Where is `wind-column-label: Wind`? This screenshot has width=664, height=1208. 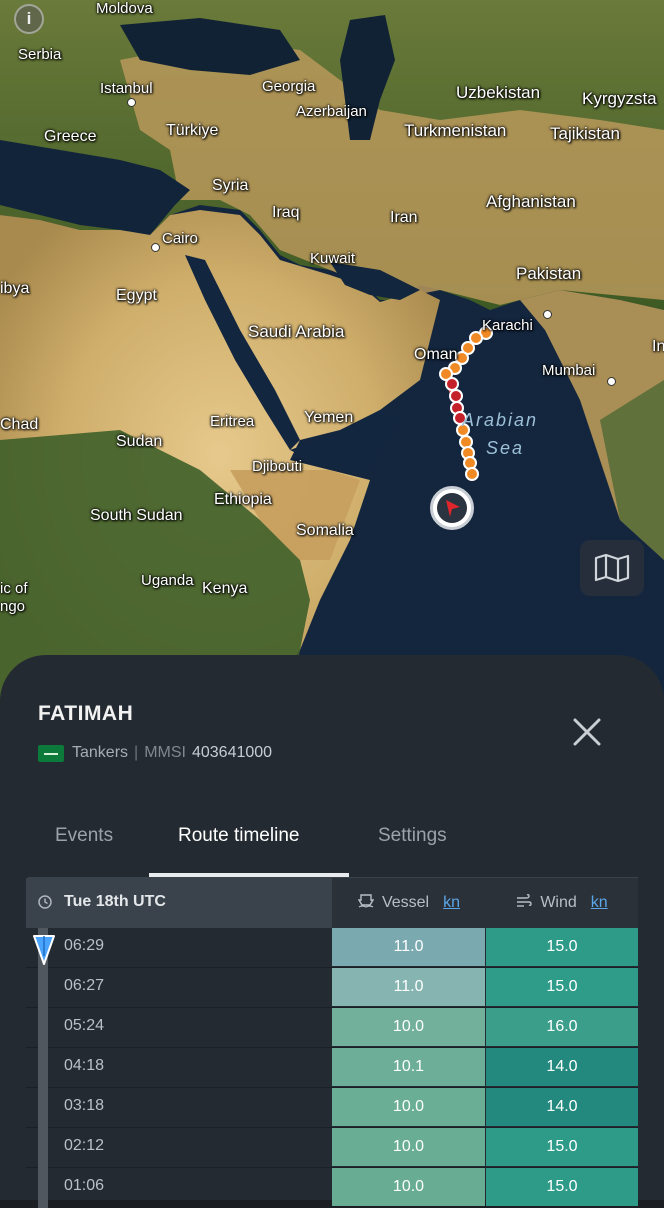 wind-column-label: Wind is located at coordinates (558, 902).